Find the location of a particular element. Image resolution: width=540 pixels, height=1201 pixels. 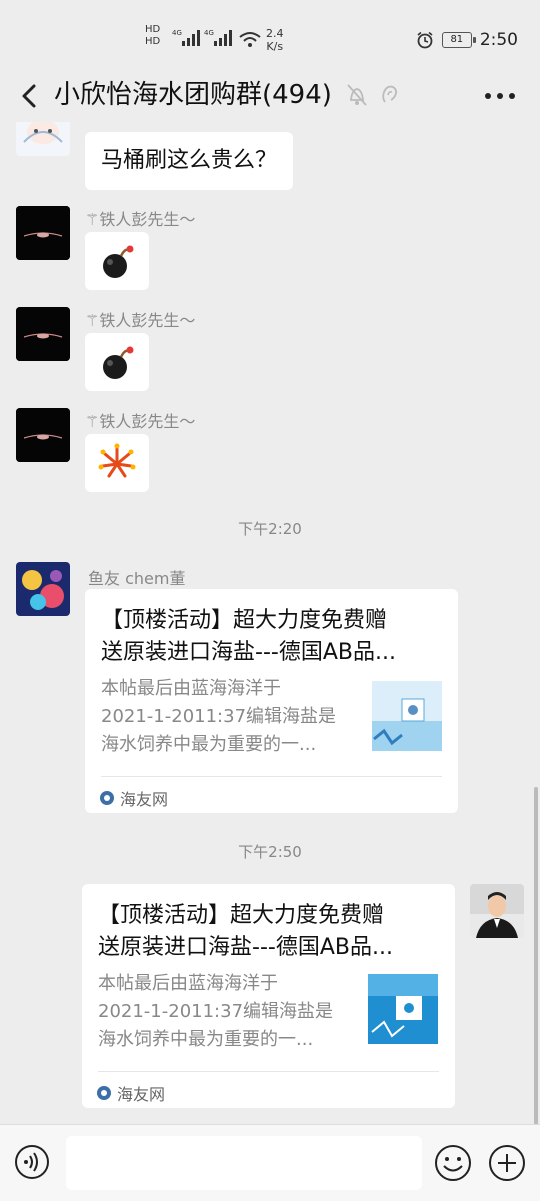

cell-signal-1-icon: 4G is located at coordinates (186, 37).